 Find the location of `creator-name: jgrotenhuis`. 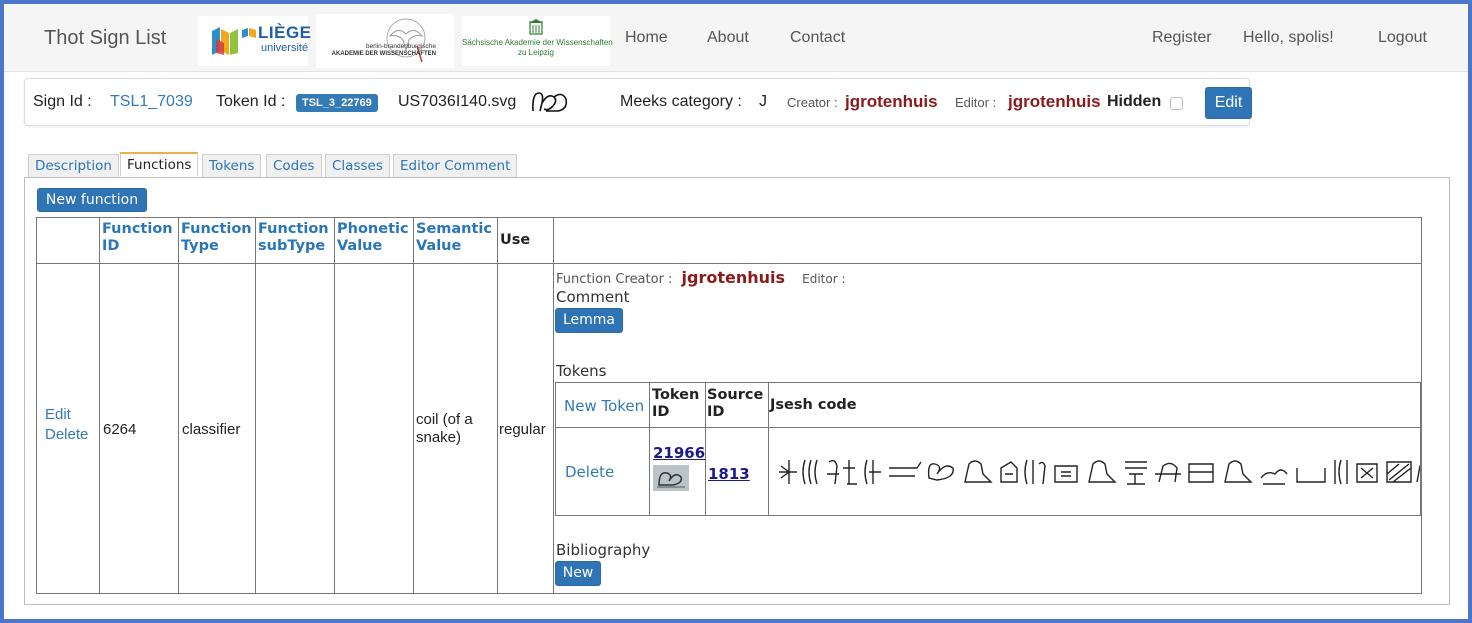

creator-name: jgrotenhuis is located at coordinates (891, 101).